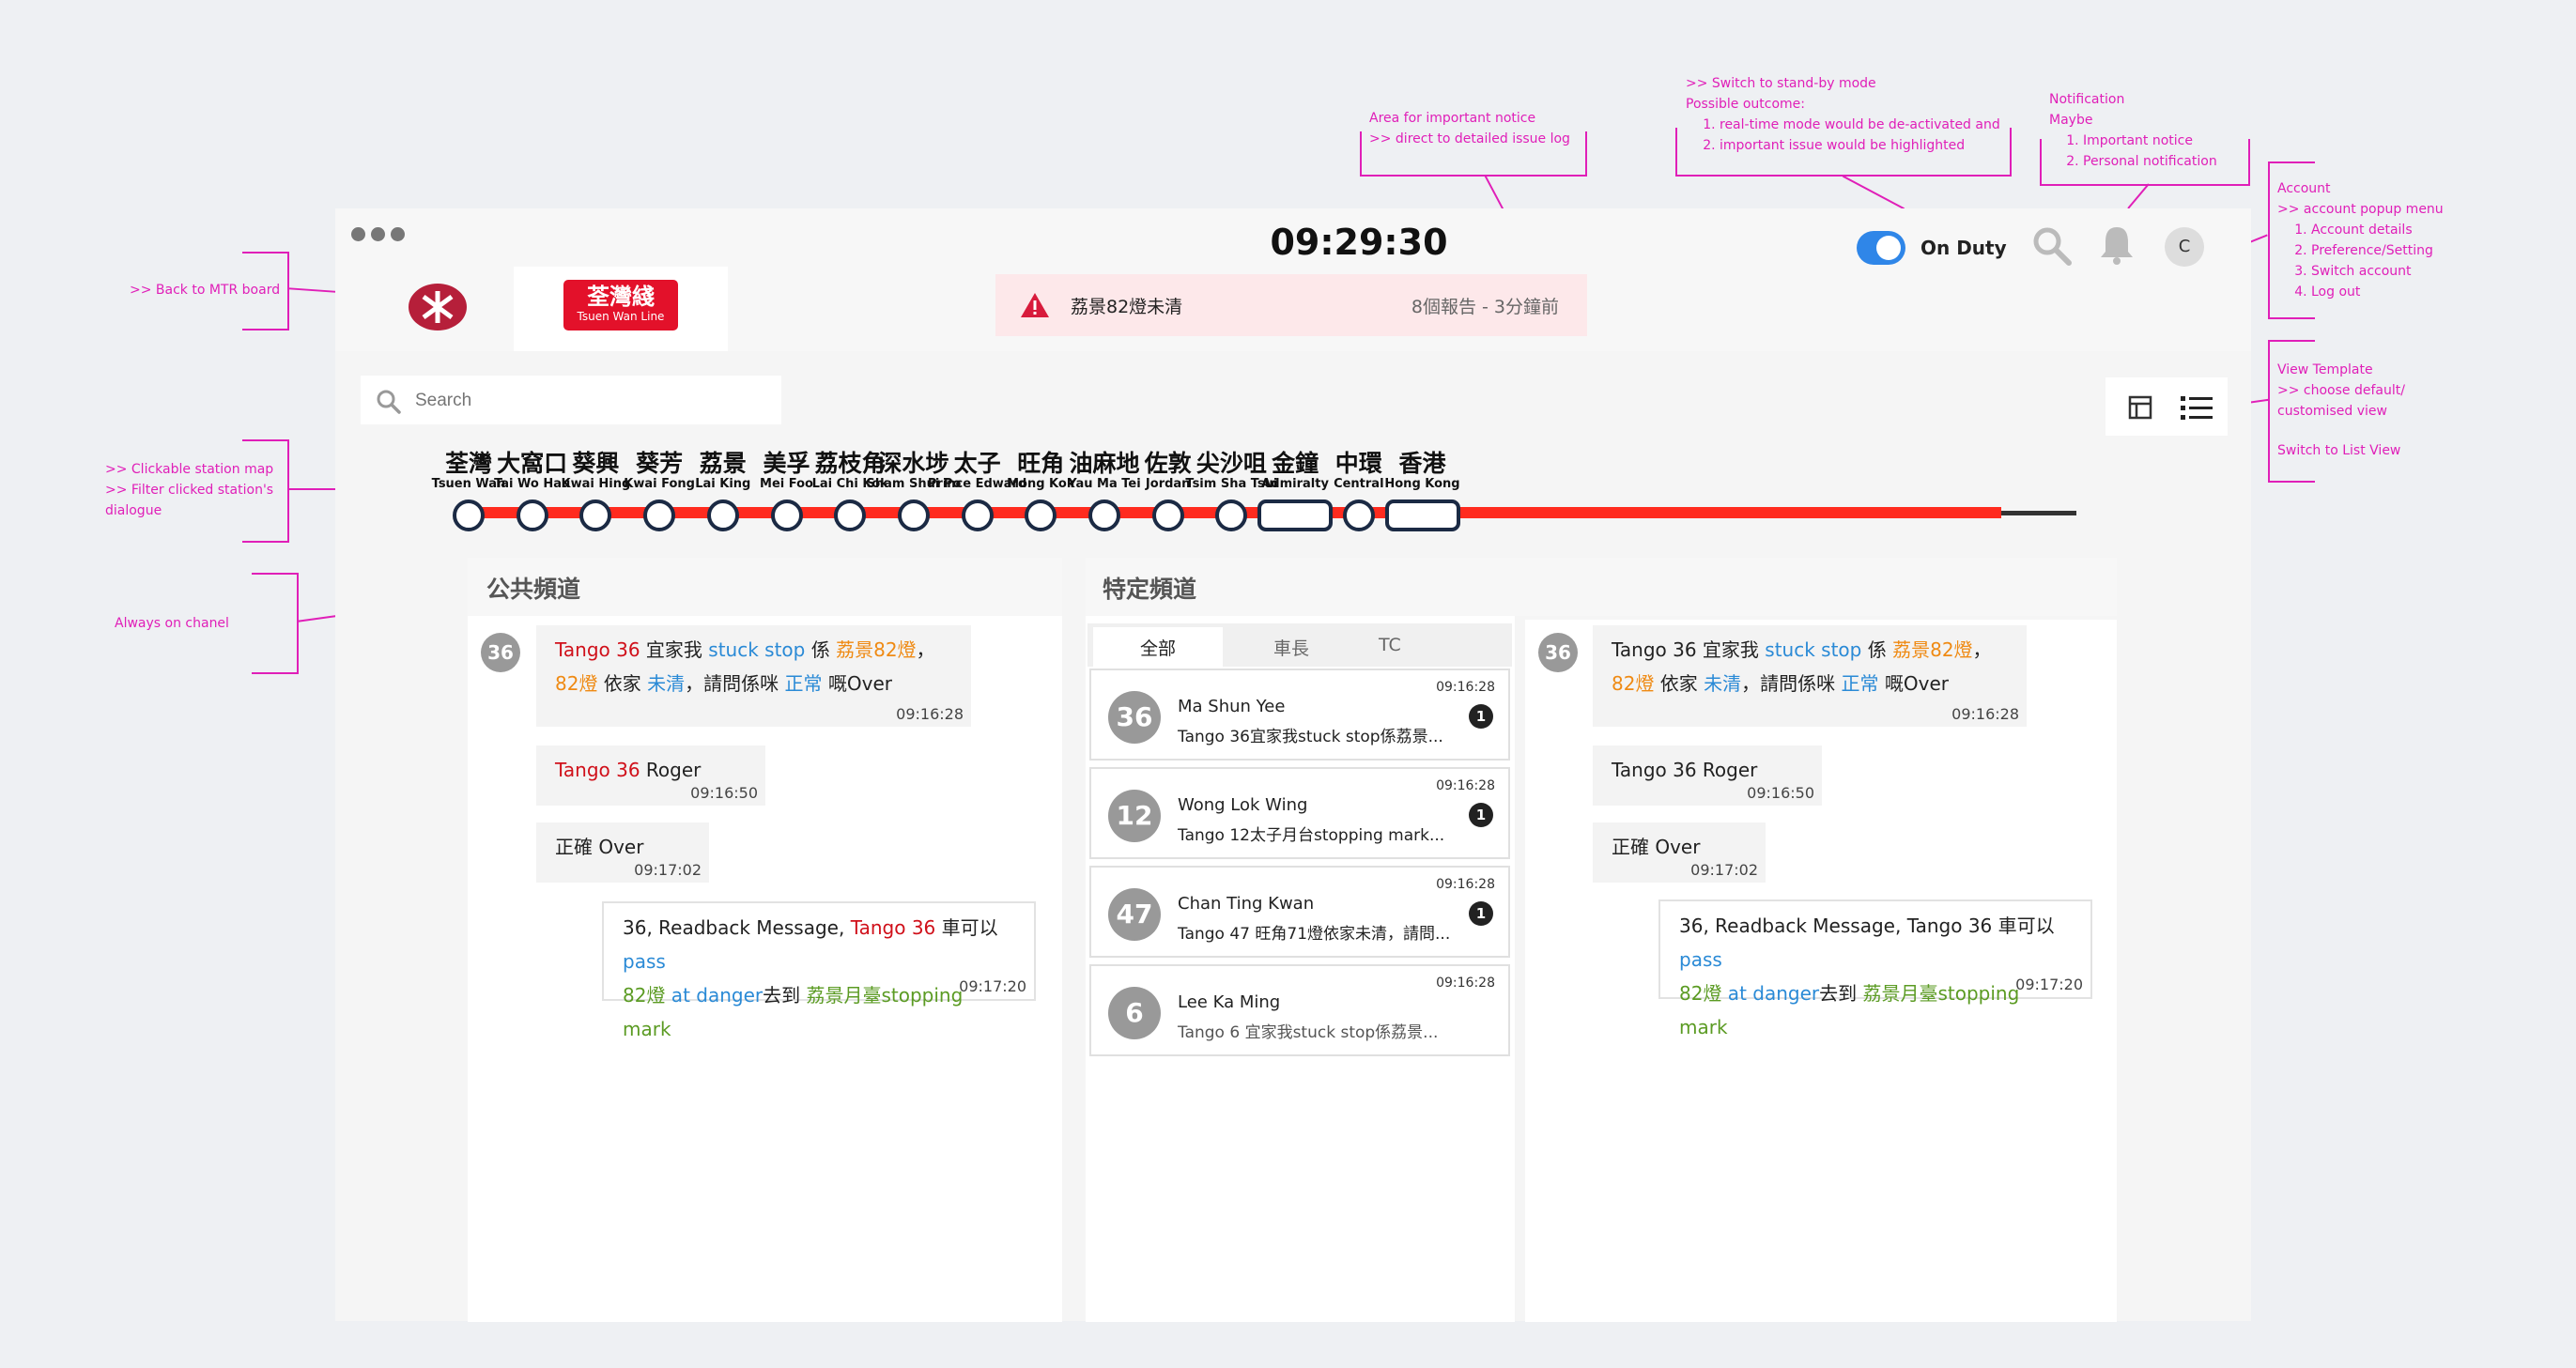 The height and width of the screenshot is (1368, 2576). Describe the element at coordinates (620, 305) in the screenshot. I see `line-logo: 荃灣綫 Tsuen Wan Line` at that location.